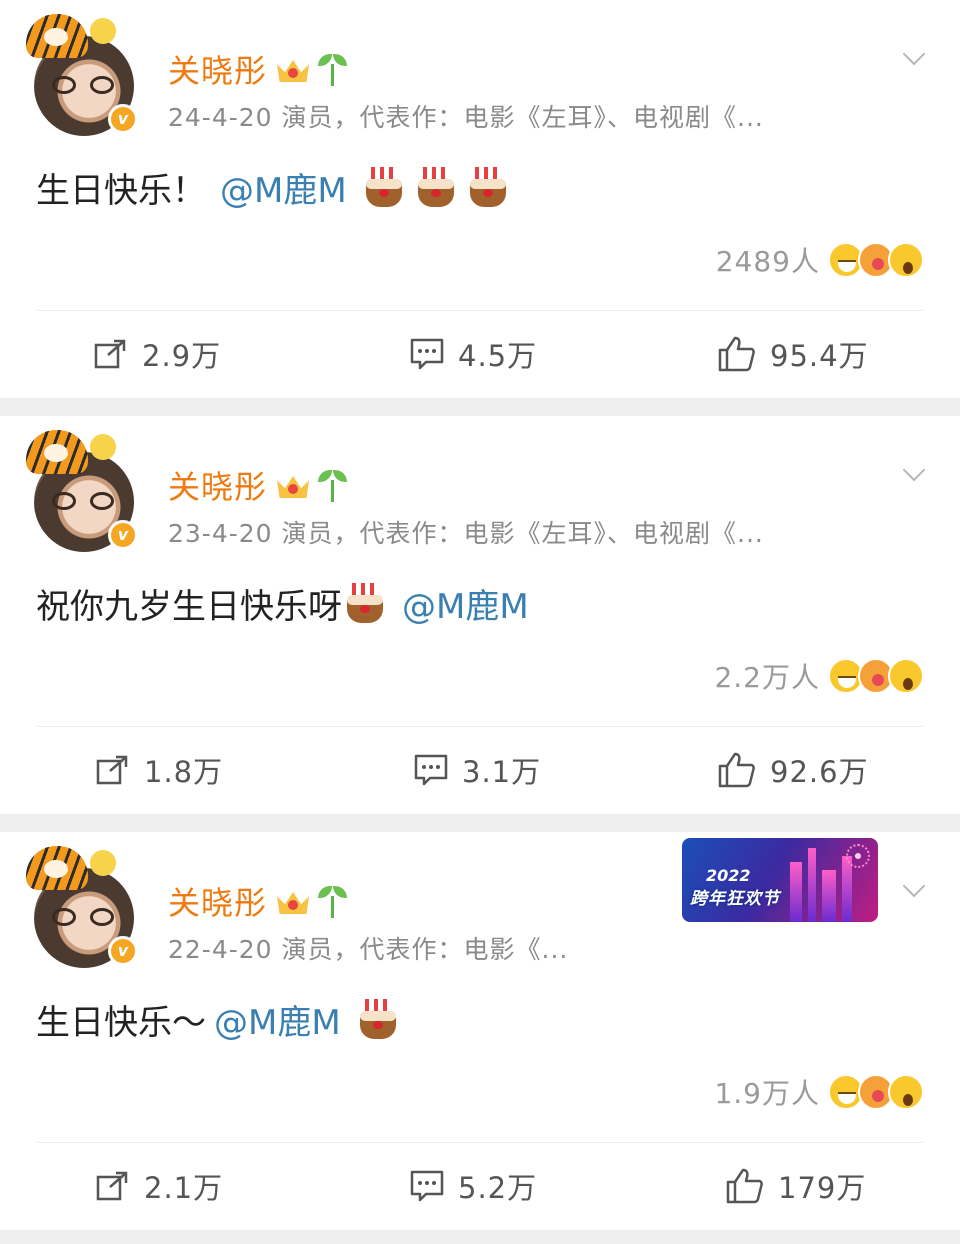  Describe the element at coordinates (121, 190) in the screenshot. I see `post-text: 生日快乐！` at that location.